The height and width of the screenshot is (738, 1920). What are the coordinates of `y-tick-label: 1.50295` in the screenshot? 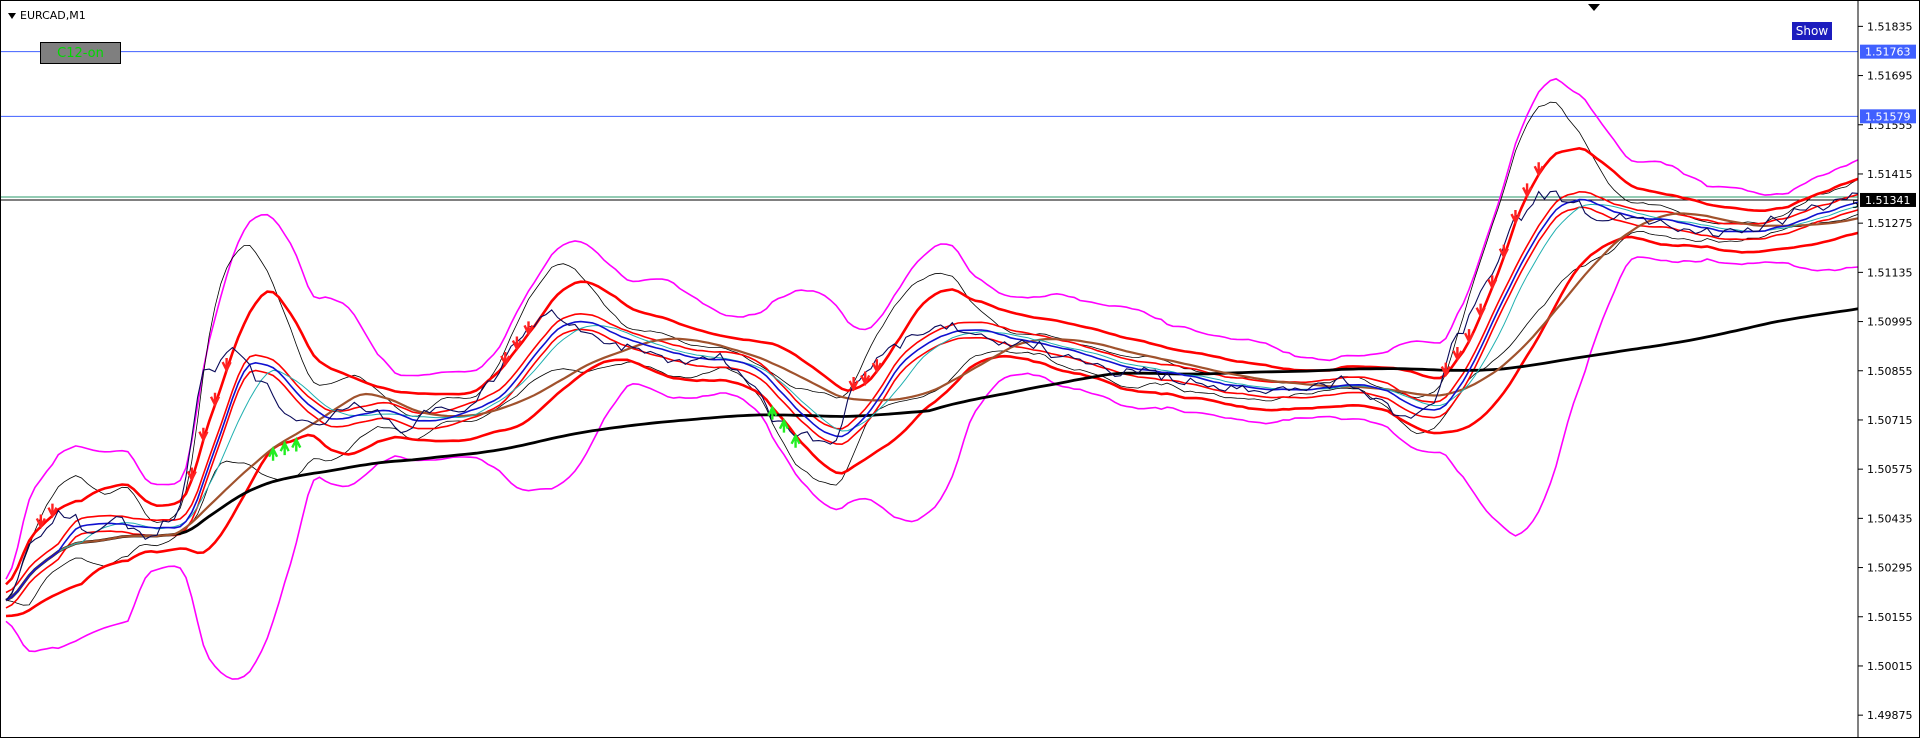 It's located at (1890, 568).